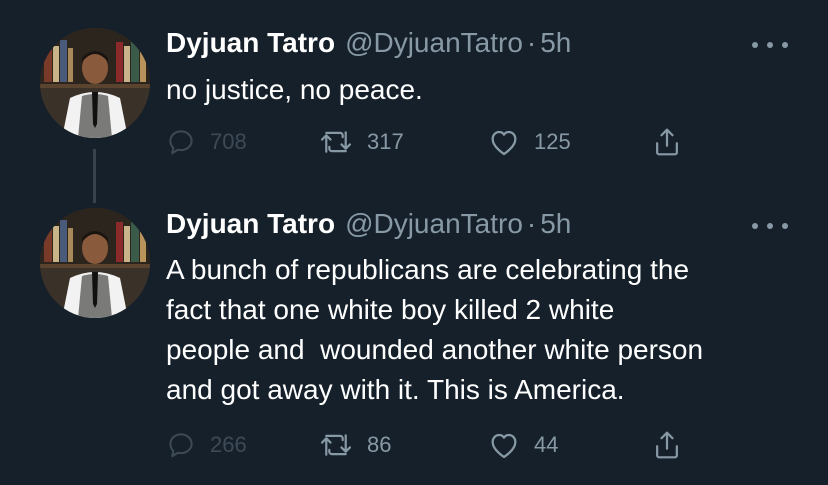 The image size is (828, 485). I want to click on retweet-button: 317, so click(361, 142).